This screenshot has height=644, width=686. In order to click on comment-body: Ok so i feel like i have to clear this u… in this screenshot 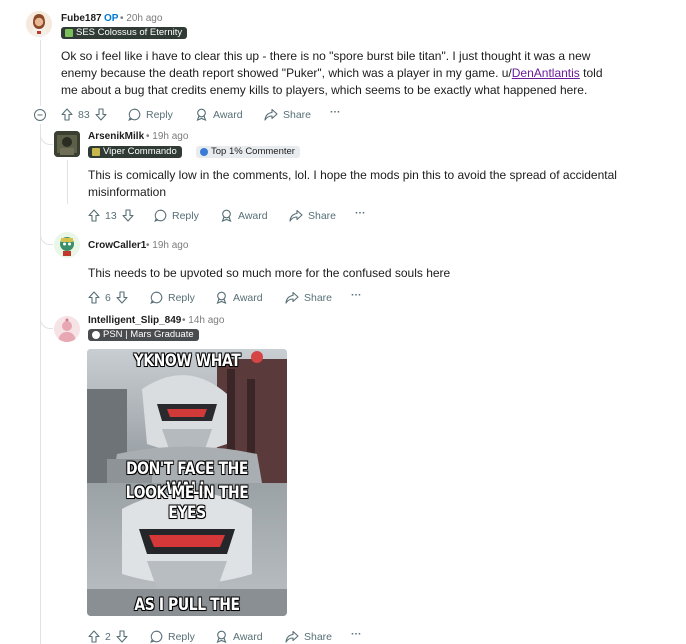, I will do `click(341, 73)`.